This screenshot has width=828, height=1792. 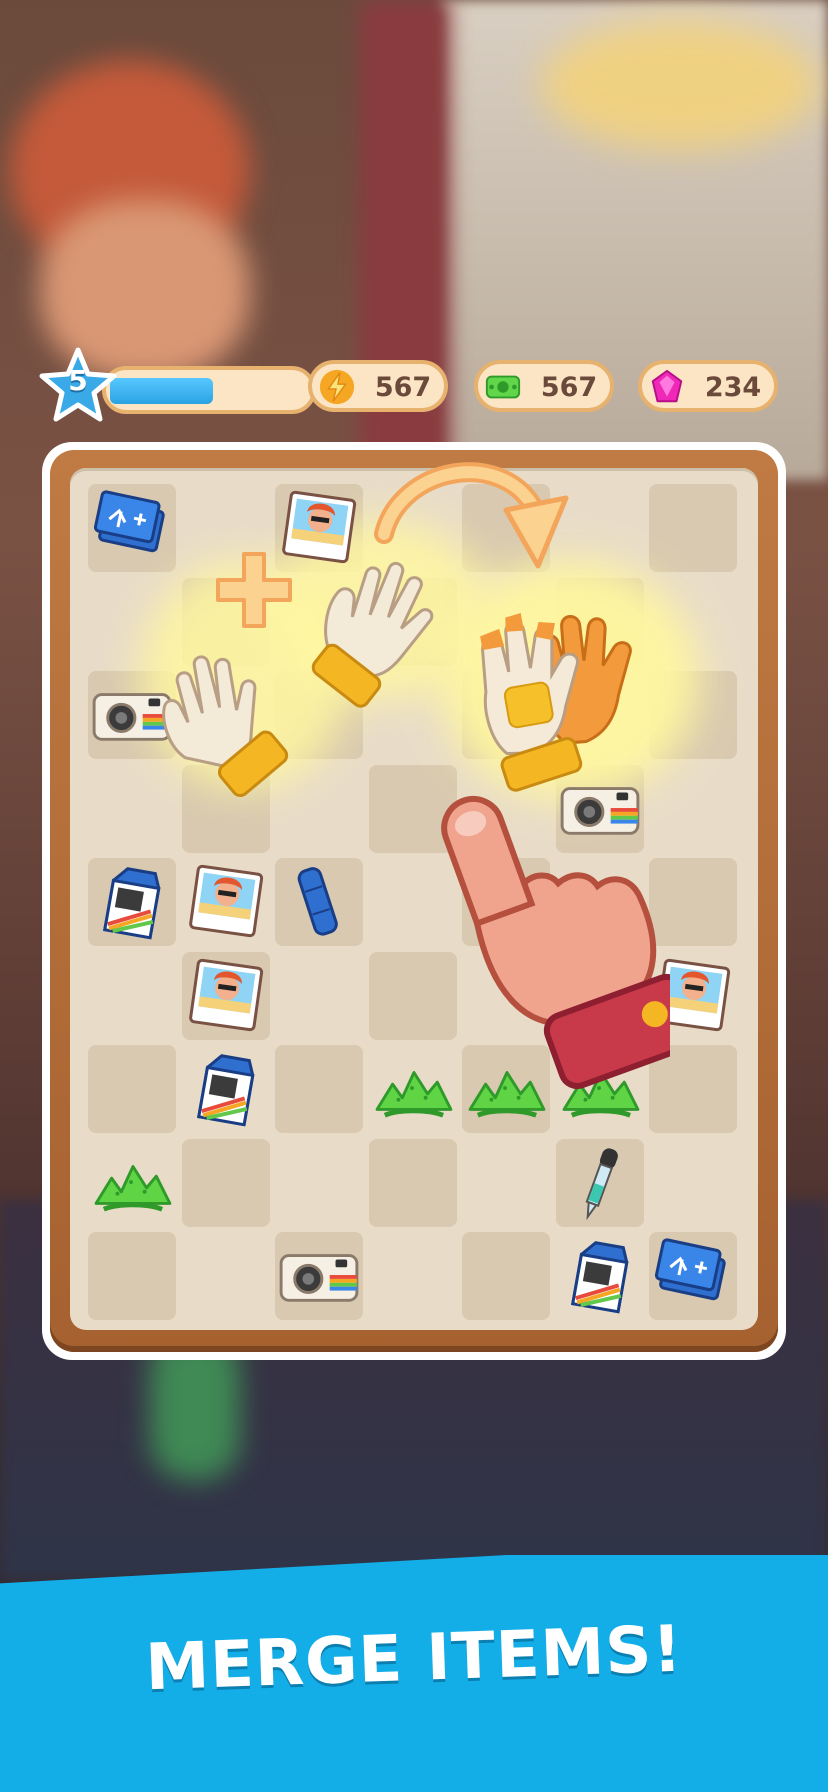 What do you see at coordinates (667, 386) in the screenshot?
I see `gem-icon` at bounding box center [667, 386].